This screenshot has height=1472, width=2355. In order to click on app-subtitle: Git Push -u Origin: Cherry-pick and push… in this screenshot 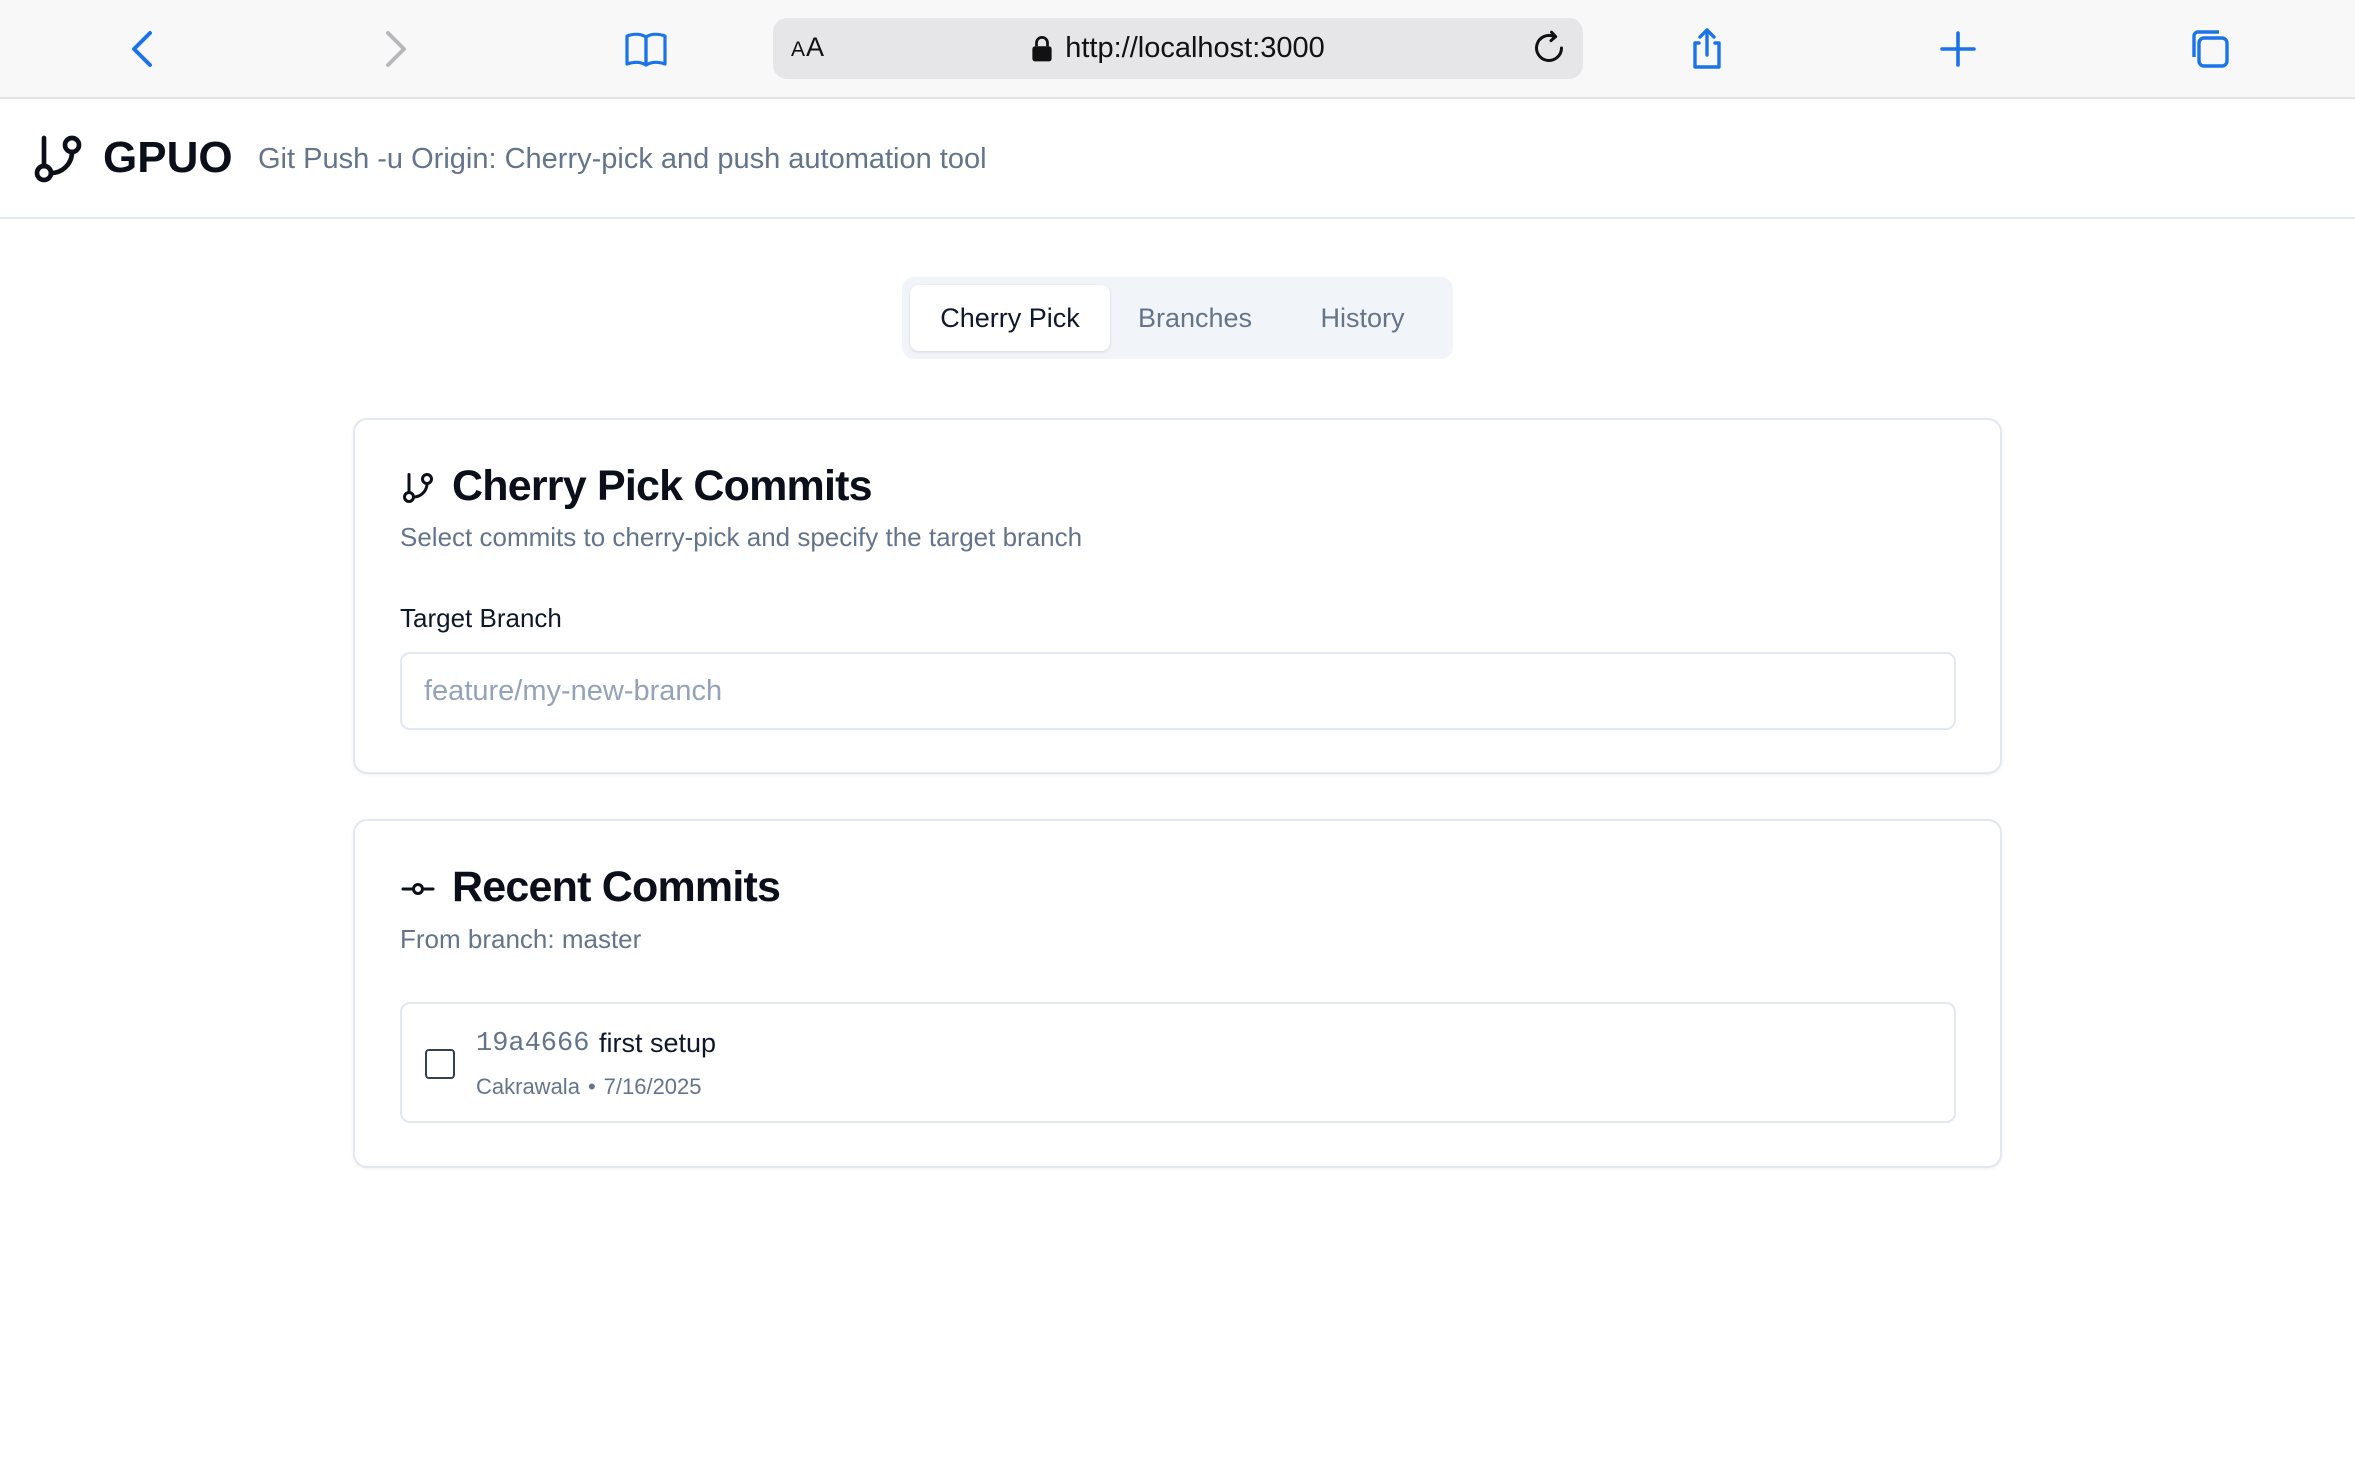, I will do `click(622, 159)`.